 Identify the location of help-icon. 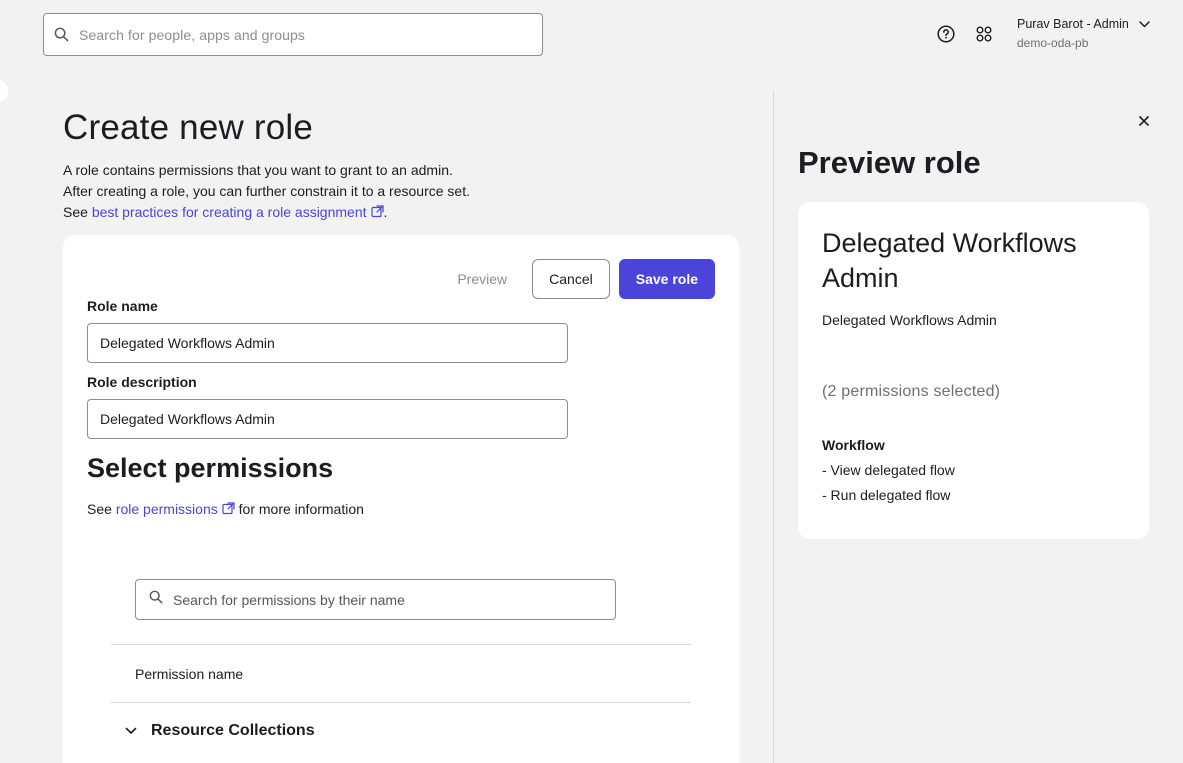
(946, 34).